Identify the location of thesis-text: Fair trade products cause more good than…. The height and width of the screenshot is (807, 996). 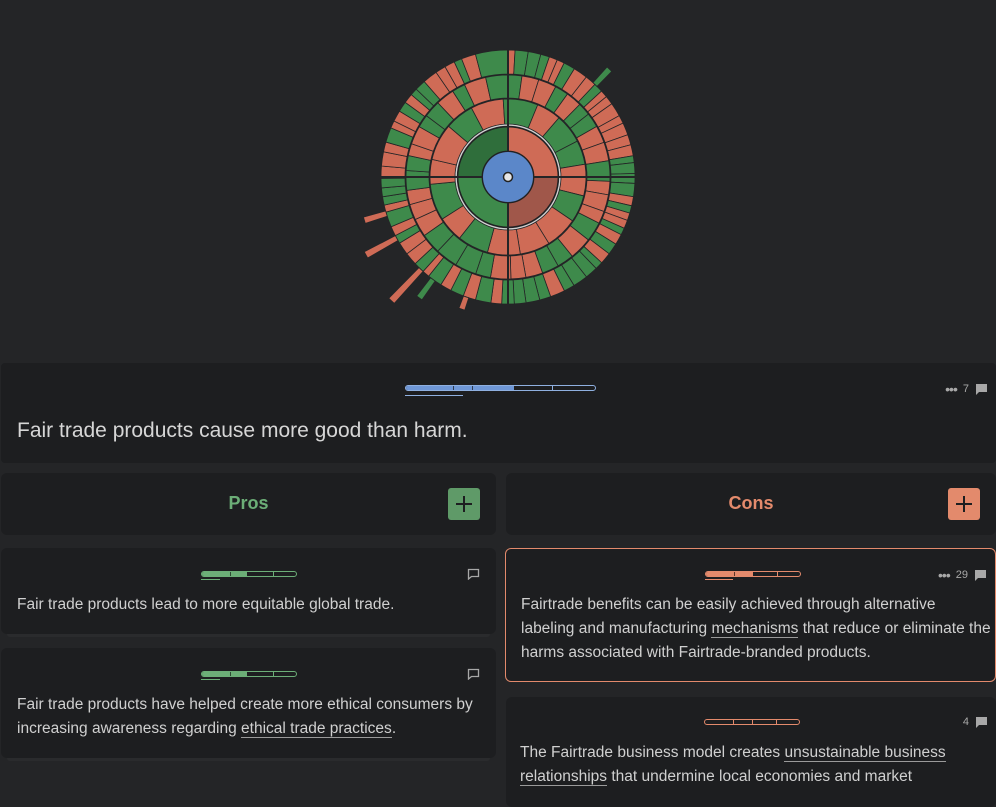
(242, 430).